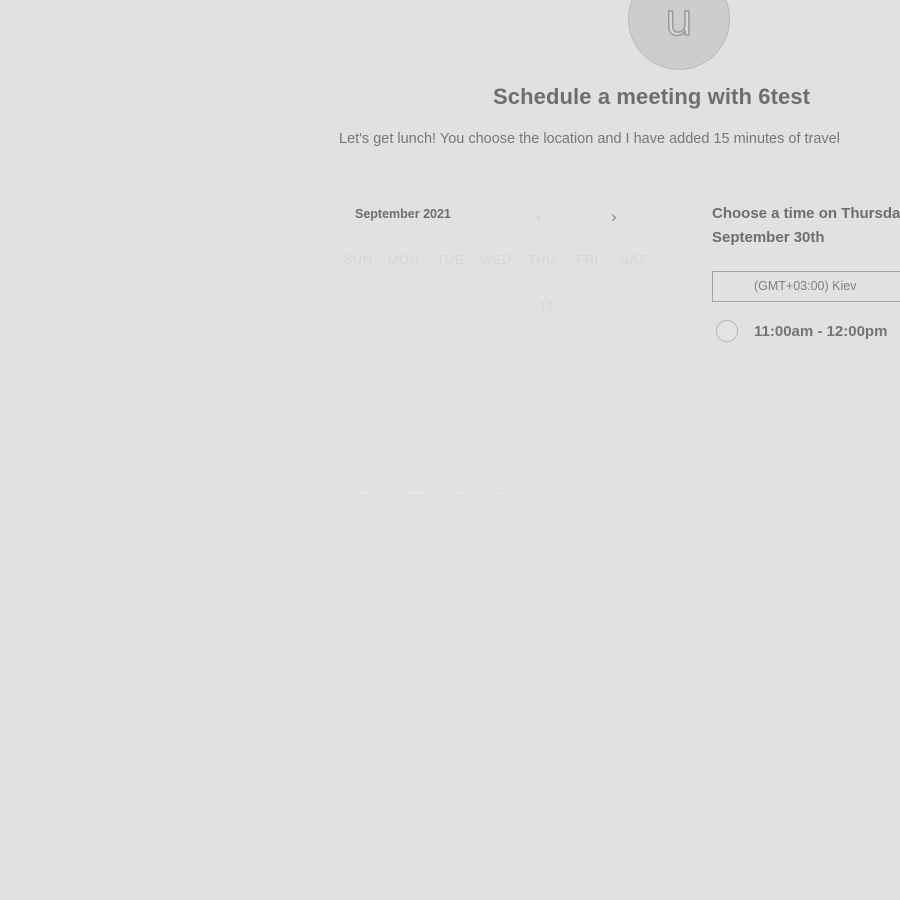 The image size is (900, 900). I want to click on calendar-weekday-header: SUN MON TUE WED THU FRI SAT, so click(496, 259).